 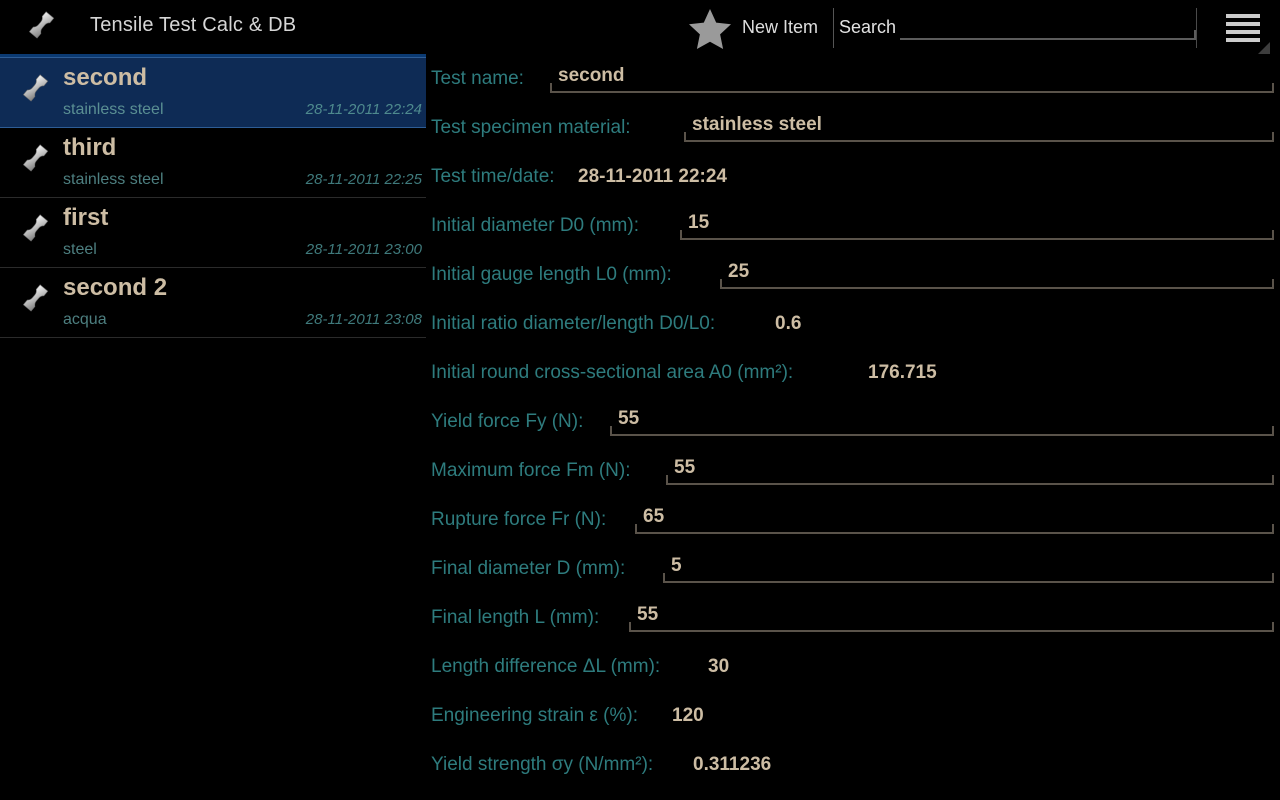 I want to click on detail-label: Yield force Fy (N):, so click(x=507, y=421).